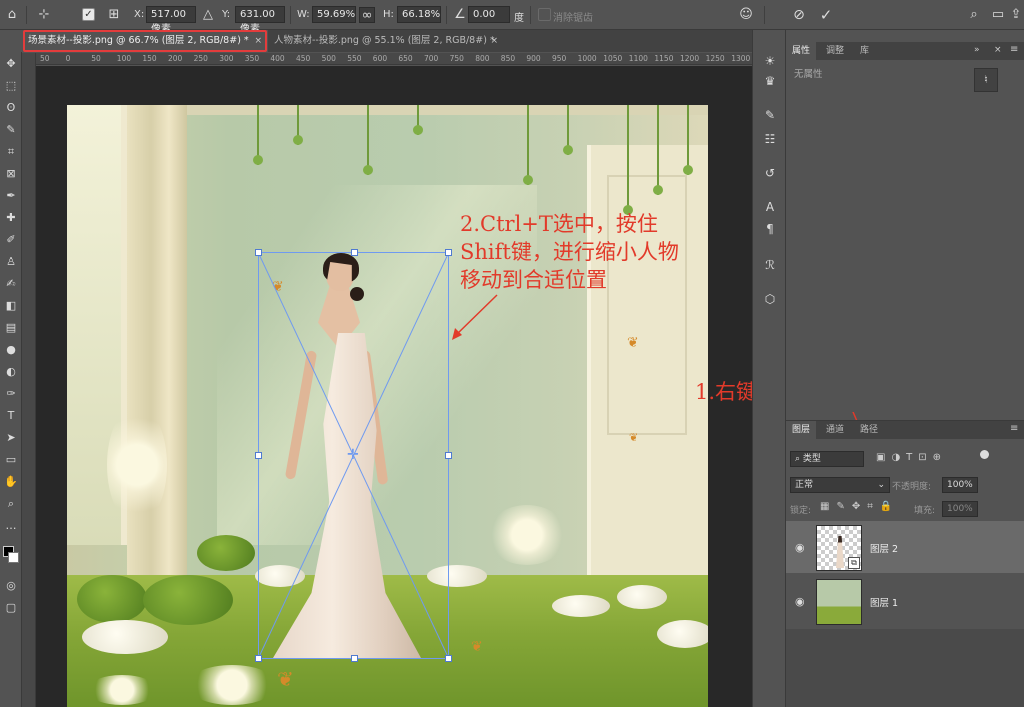 The image size is (1024, 707). Describe the element at coordinates (905, 601) in the screenshot. I see `layer-row-1: ◉ 图层 1` at that location.